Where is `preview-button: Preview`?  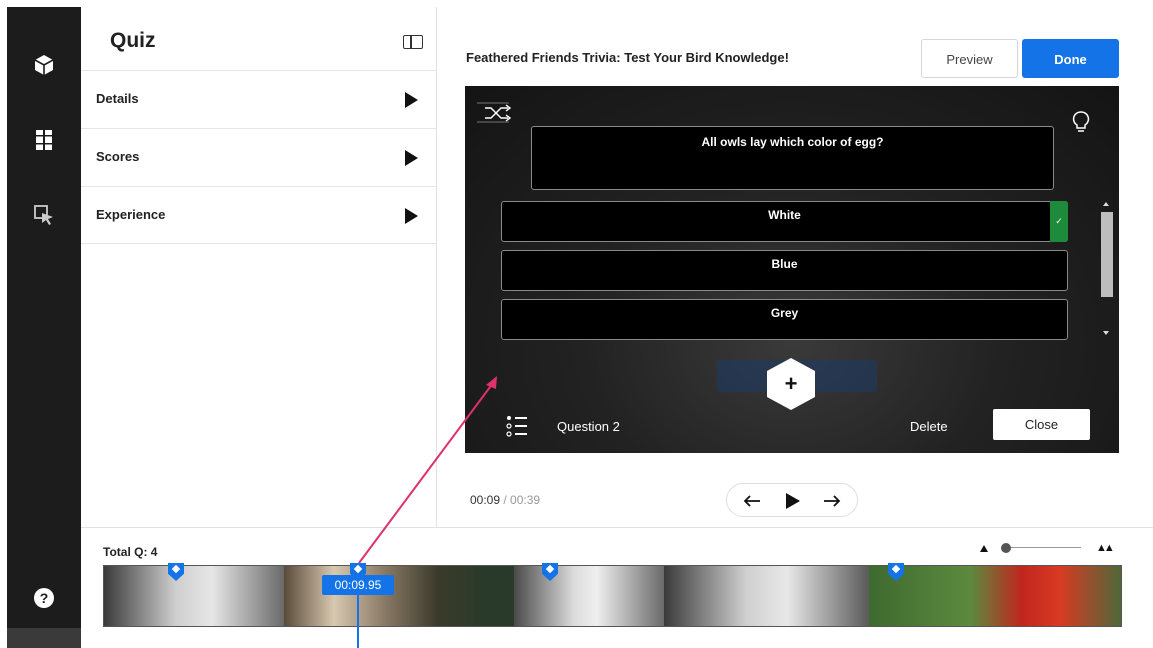 preview-button: Preview is located at coordinates (969, 58).